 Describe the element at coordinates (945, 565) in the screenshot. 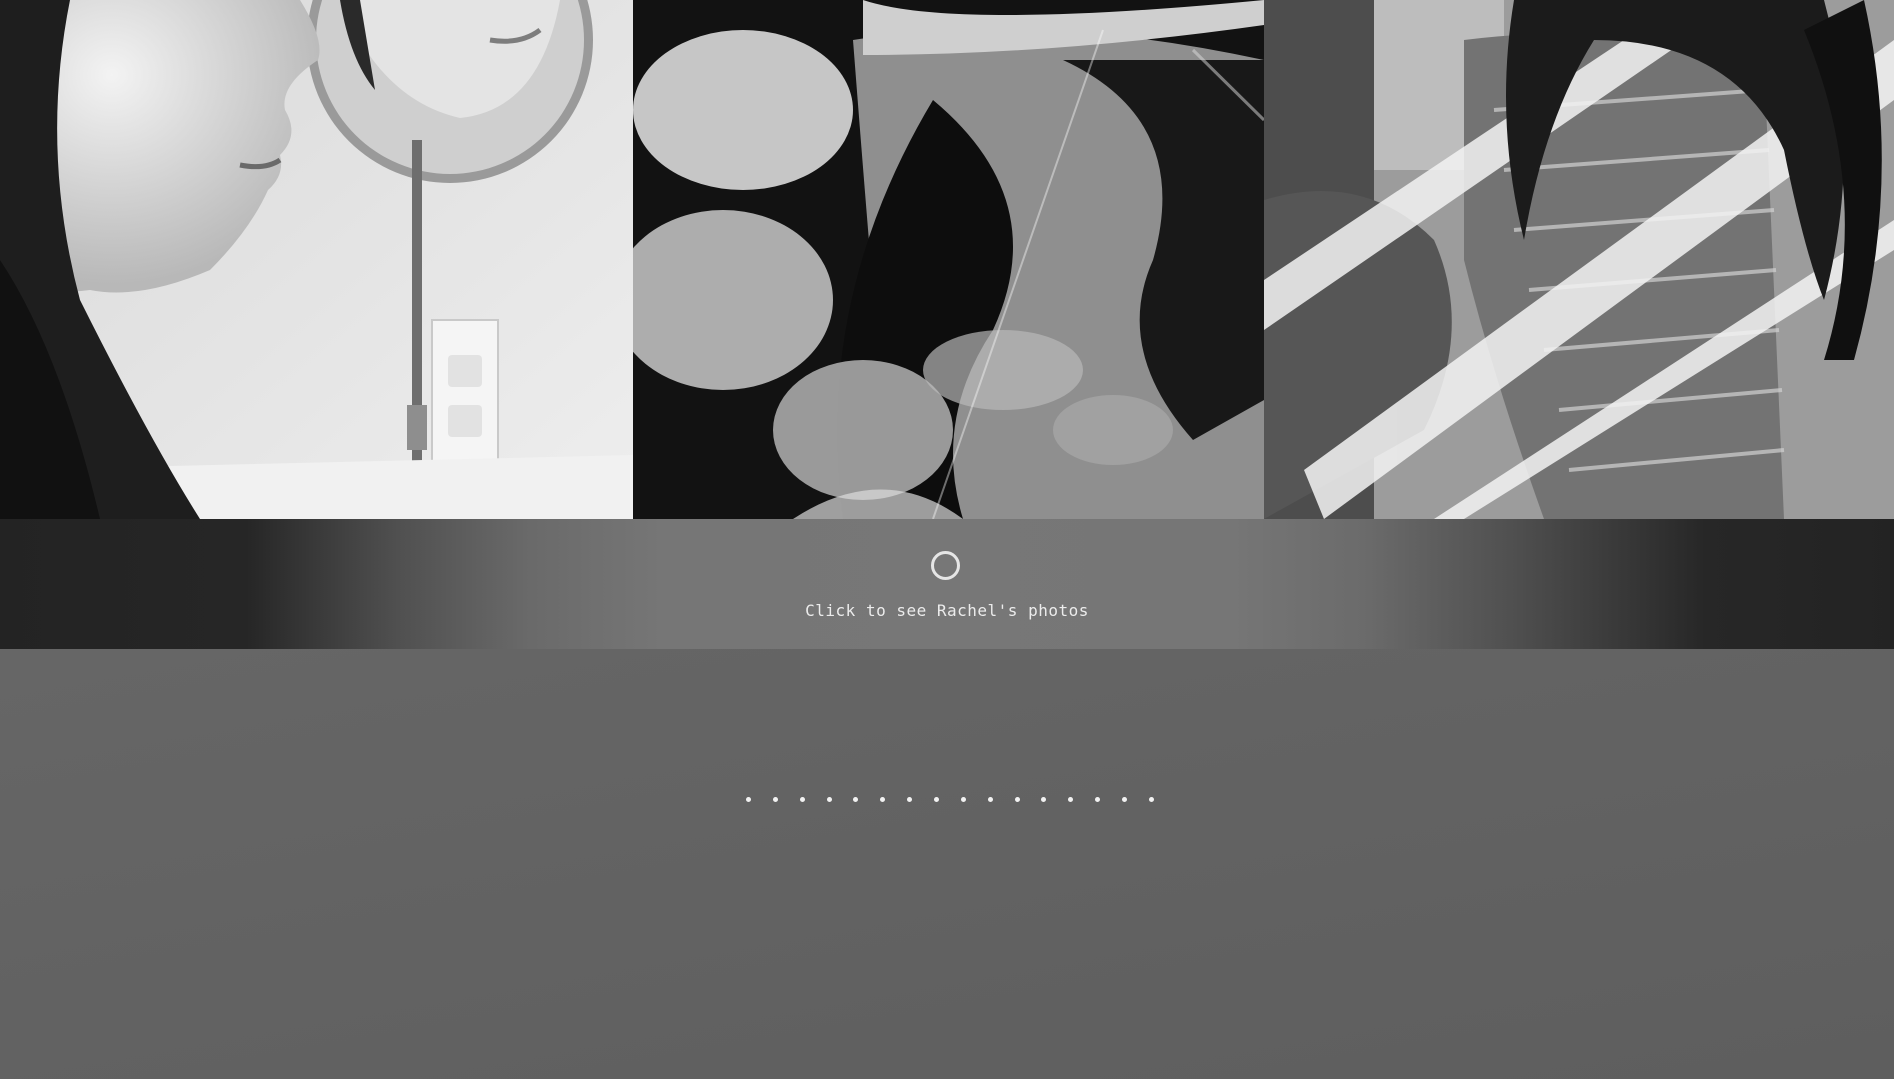

I see `circle-ring-icon` at that location.